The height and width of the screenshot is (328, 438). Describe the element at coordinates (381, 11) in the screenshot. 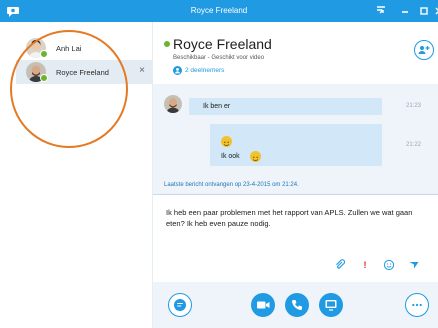

I see `compact-view-icon` at that location.